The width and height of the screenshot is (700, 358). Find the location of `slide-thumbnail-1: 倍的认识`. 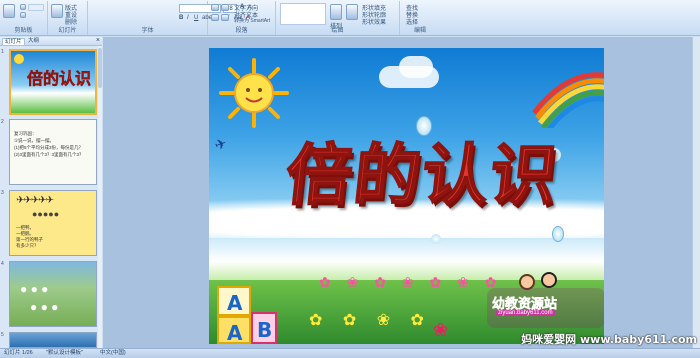

slide-thumbnail-1: 倍的认识 is located at coordinates (53, 82).